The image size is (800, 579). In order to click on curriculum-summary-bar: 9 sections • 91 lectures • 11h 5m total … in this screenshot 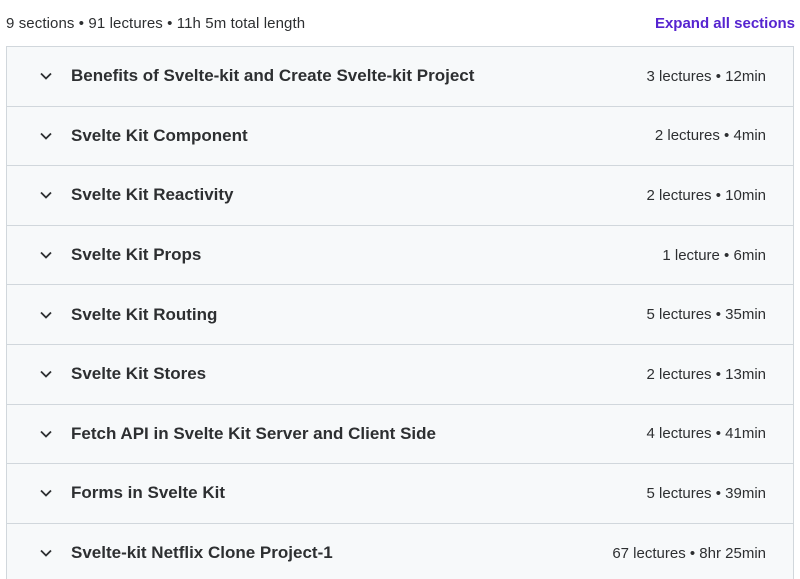, I will do `click(400, 23)`.